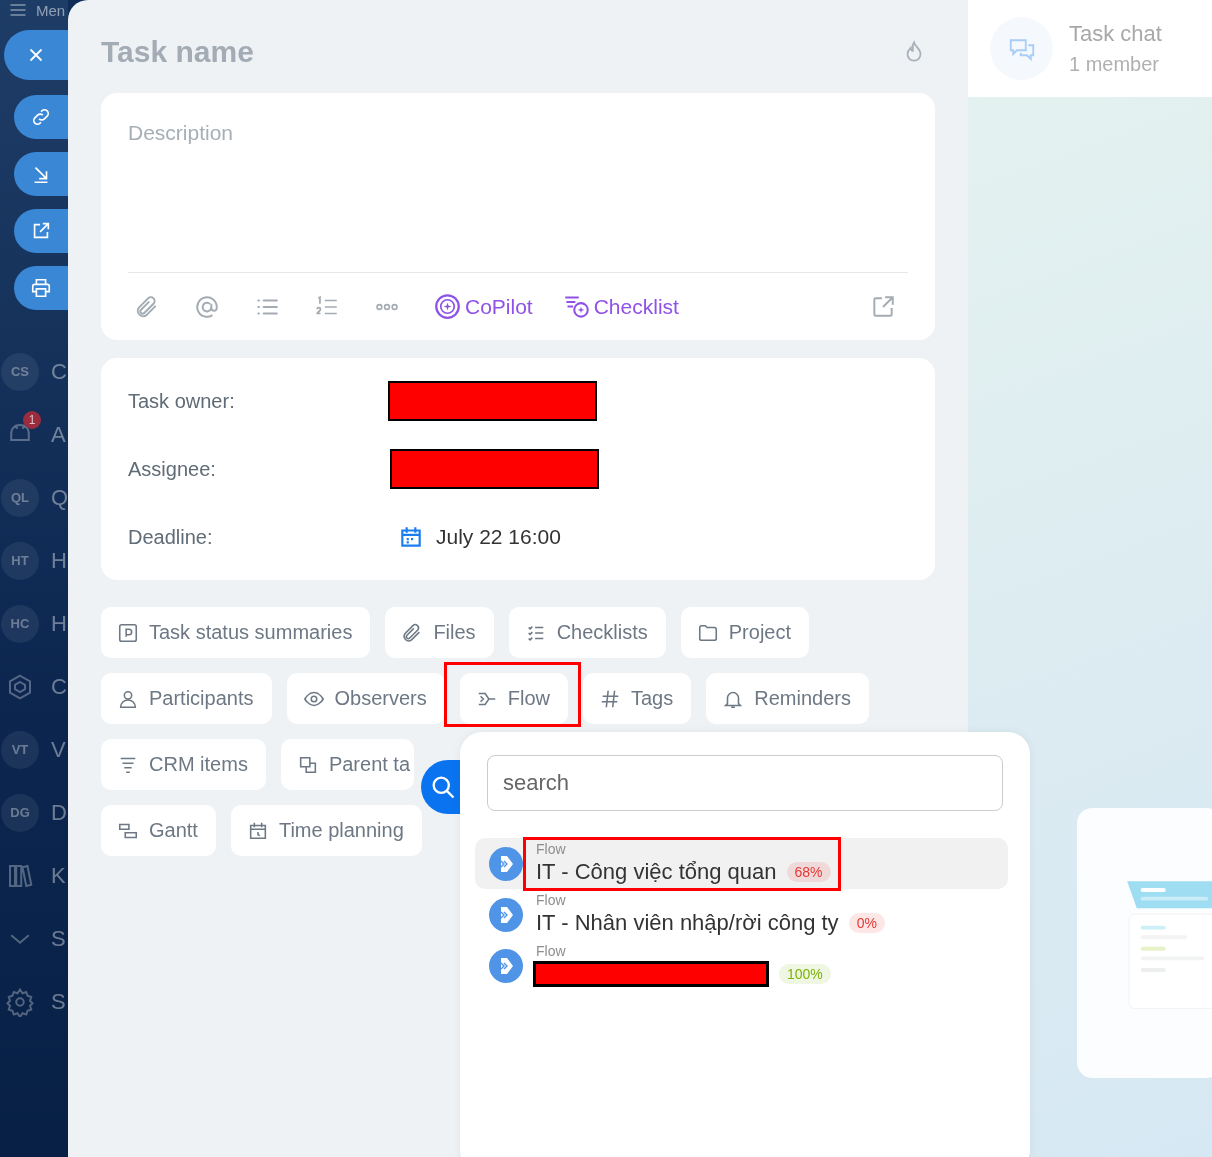 The image size is (1212, 1157). What do you see at coordinates (59, 497) in the screenshot?
I see `sidebar-label: Q` at bounding box center [59, 497].